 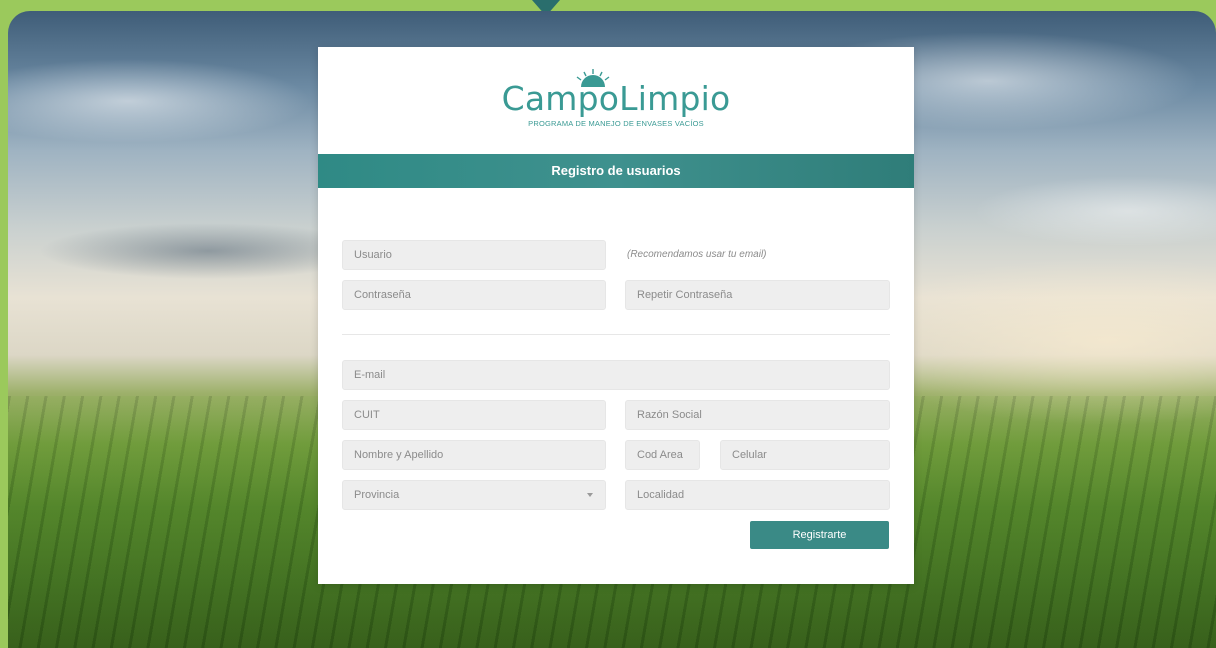 I want to click on provincia-selected-value: Provincia, so click(x=377, y=495).